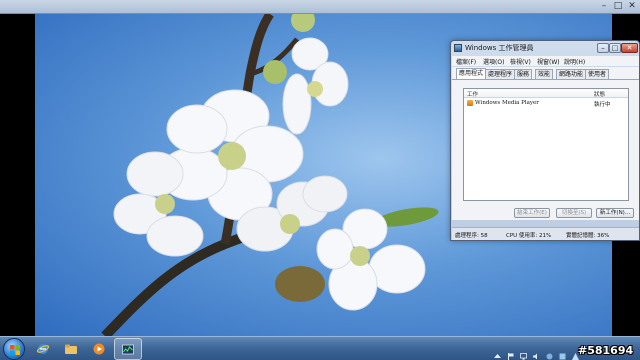 The image size is (640, 360). What do you see at coordinates (499, 48) in the screenshot?
I see `task-manager-title: Windows 工作管理員` at bounding box center [499, 48].